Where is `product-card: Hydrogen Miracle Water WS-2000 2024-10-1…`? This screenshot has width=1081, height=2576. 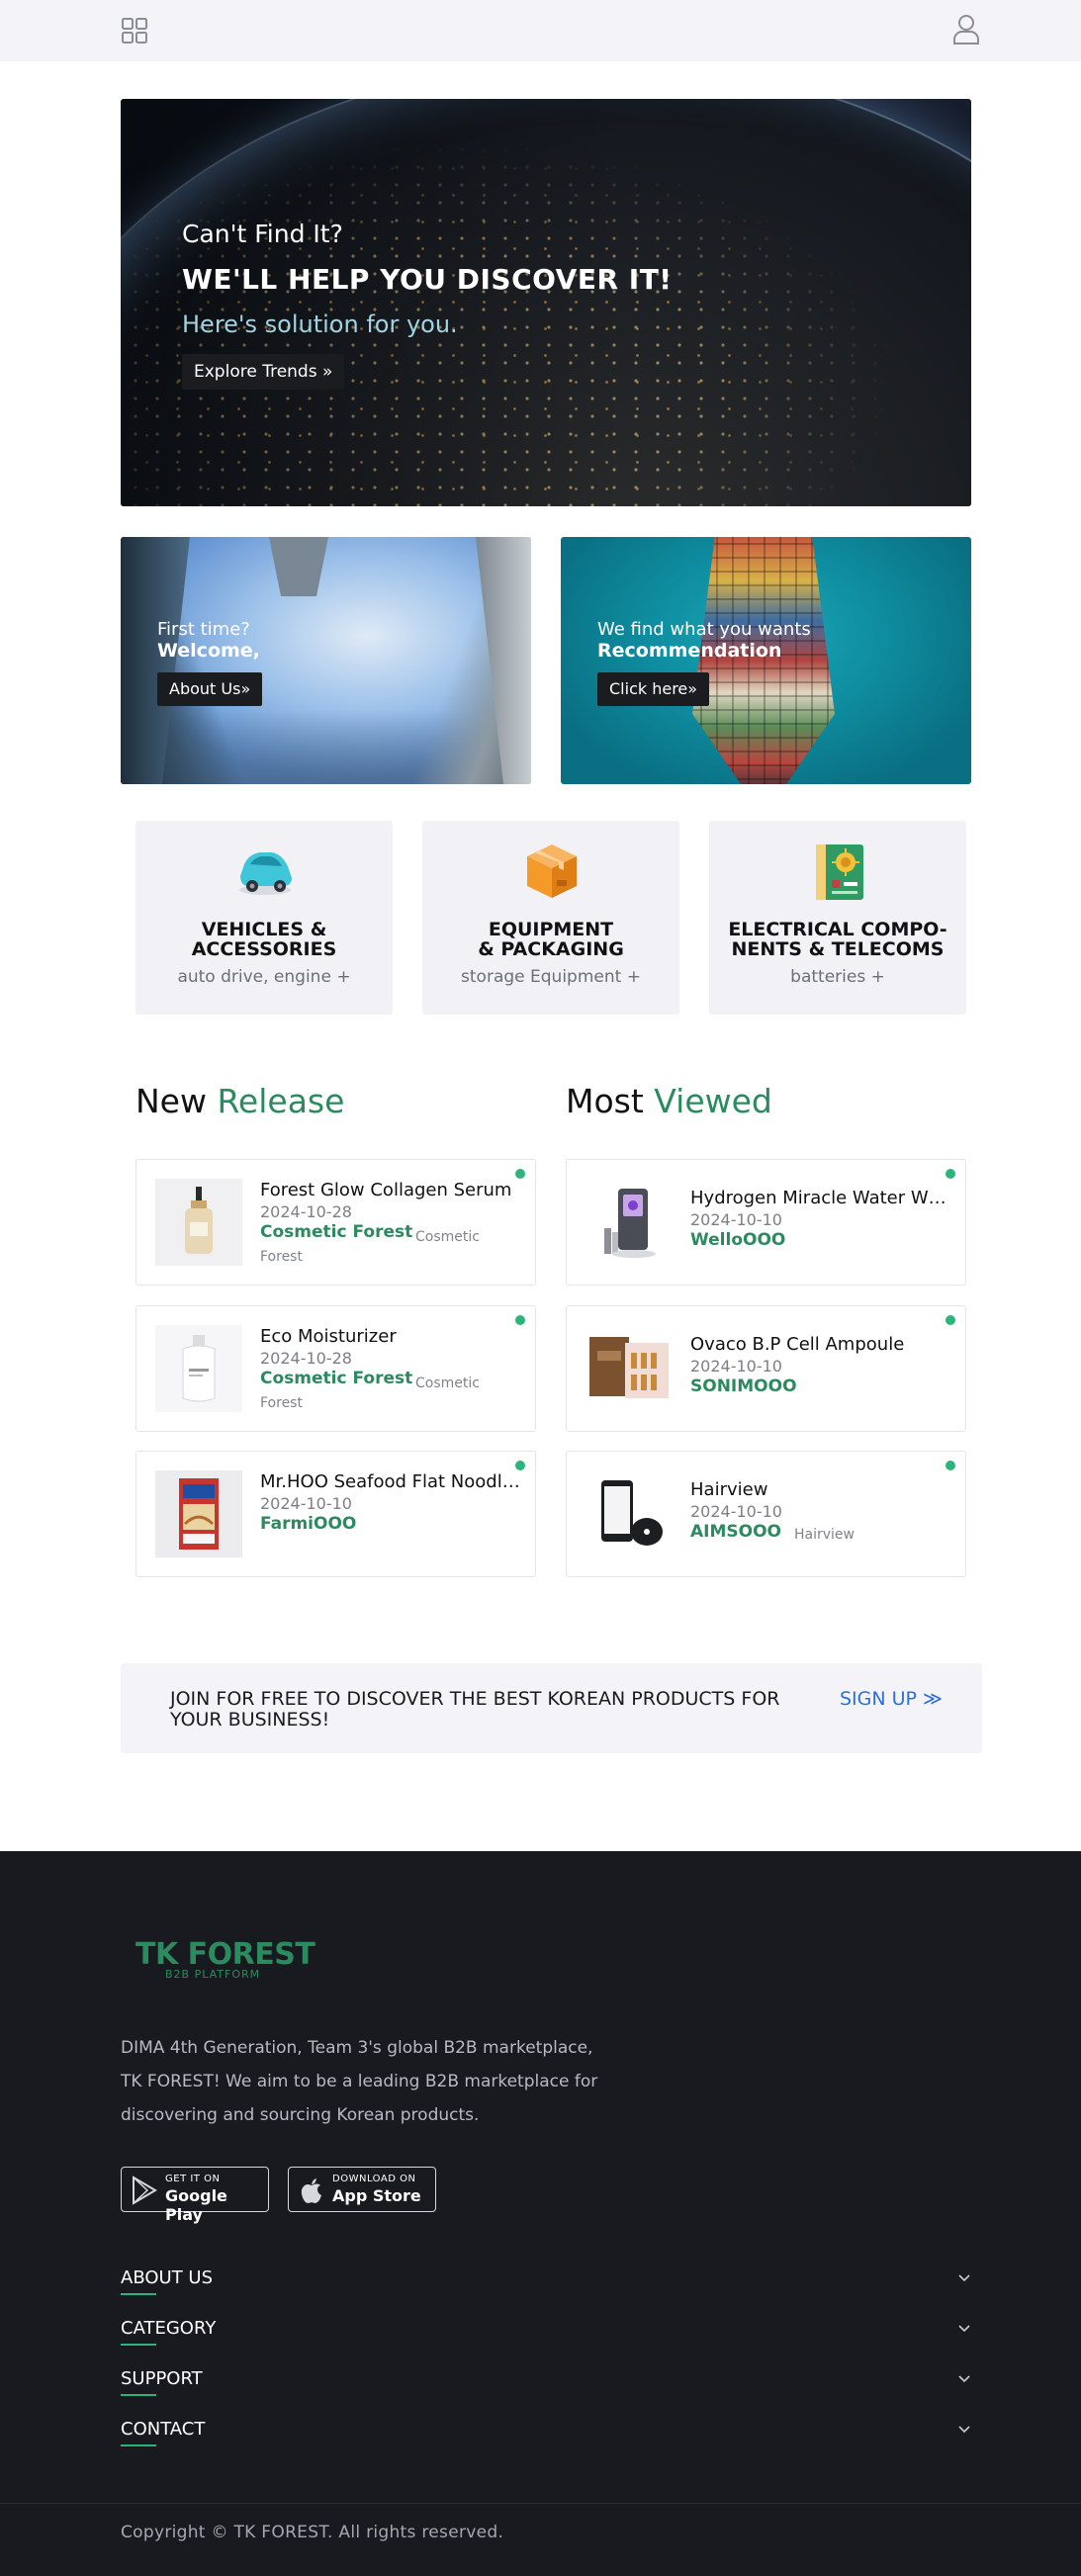
product-card: Hydrogen Miracle Water WS-2000 2024-10-1… is located at coordinates (766, 1222).